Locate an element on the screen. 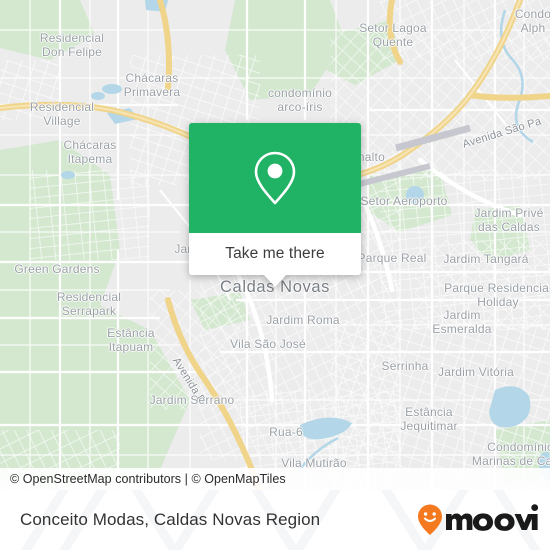 The height and width of the screenshot is (550, 550). take-me-there-label: Take me there is located at coordinates (275, 253).